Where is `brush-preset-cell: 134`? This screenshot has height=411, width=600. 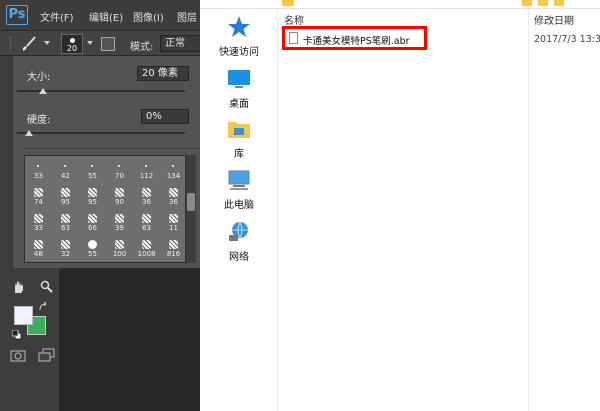 brush-preset-cell: 134 is located at coordinates (173, 170).